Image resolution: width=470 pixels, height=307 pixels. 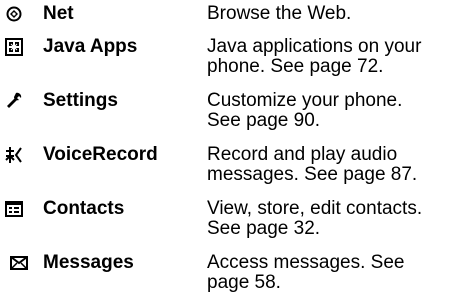 What do you see at coordinates (14, 209) in the screenshot?
I see `contacts-icon` at bounding box center [14, 209].